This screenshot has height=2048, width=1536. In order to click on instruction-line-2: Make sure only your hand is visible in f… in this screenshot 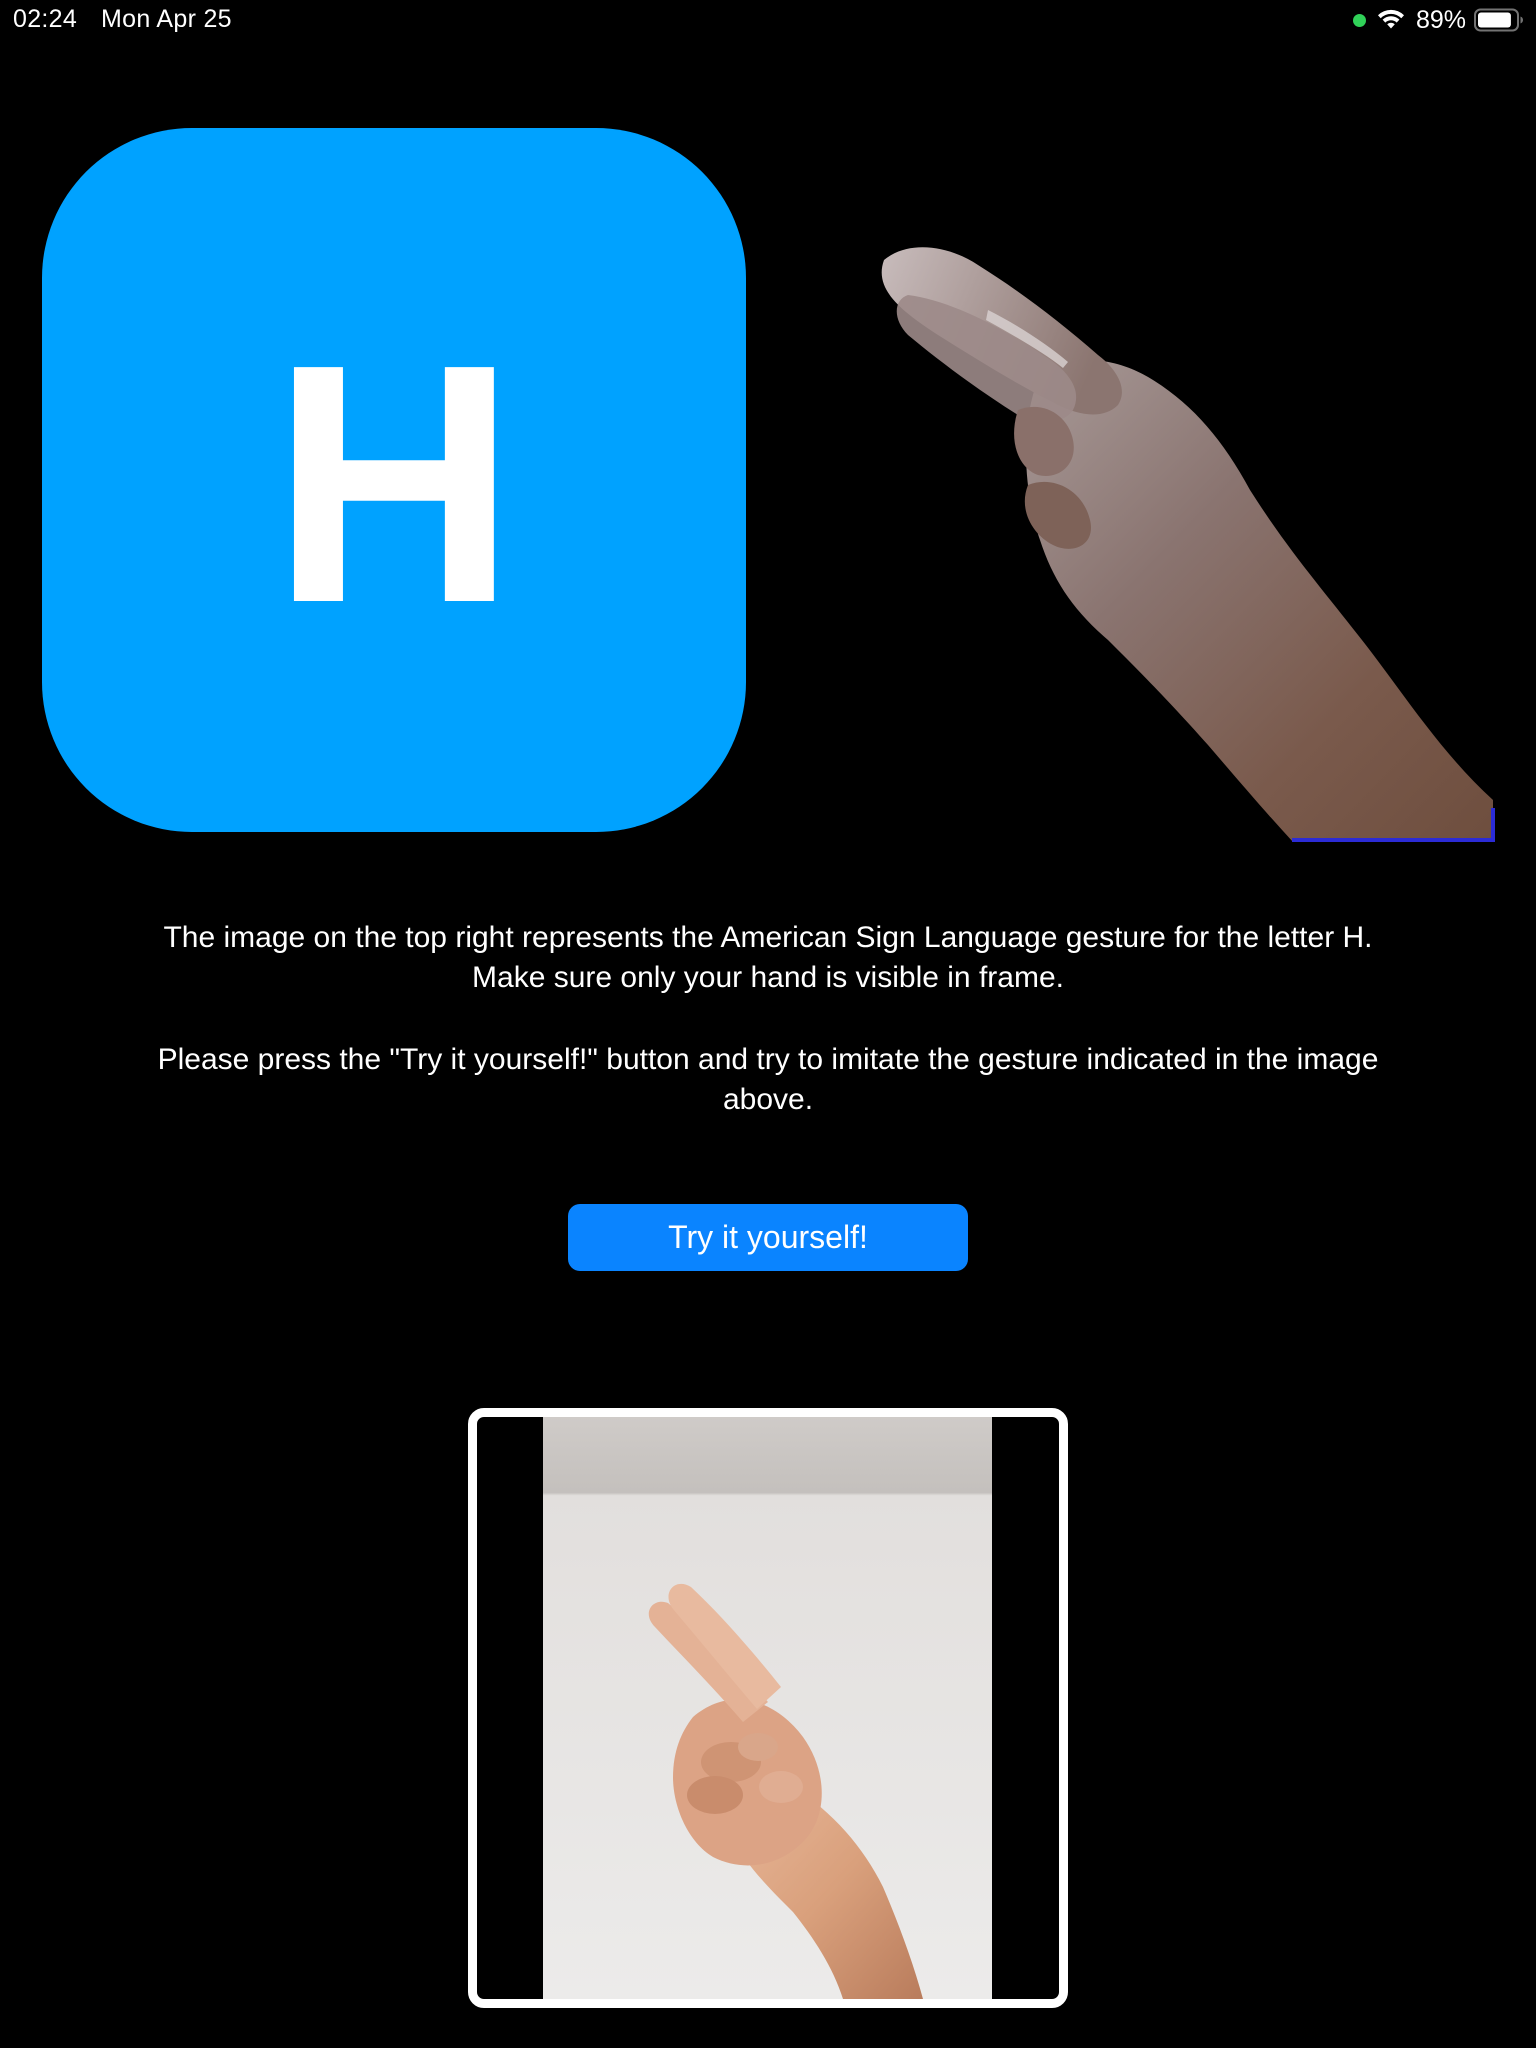, I will do `click(768, 977)`.